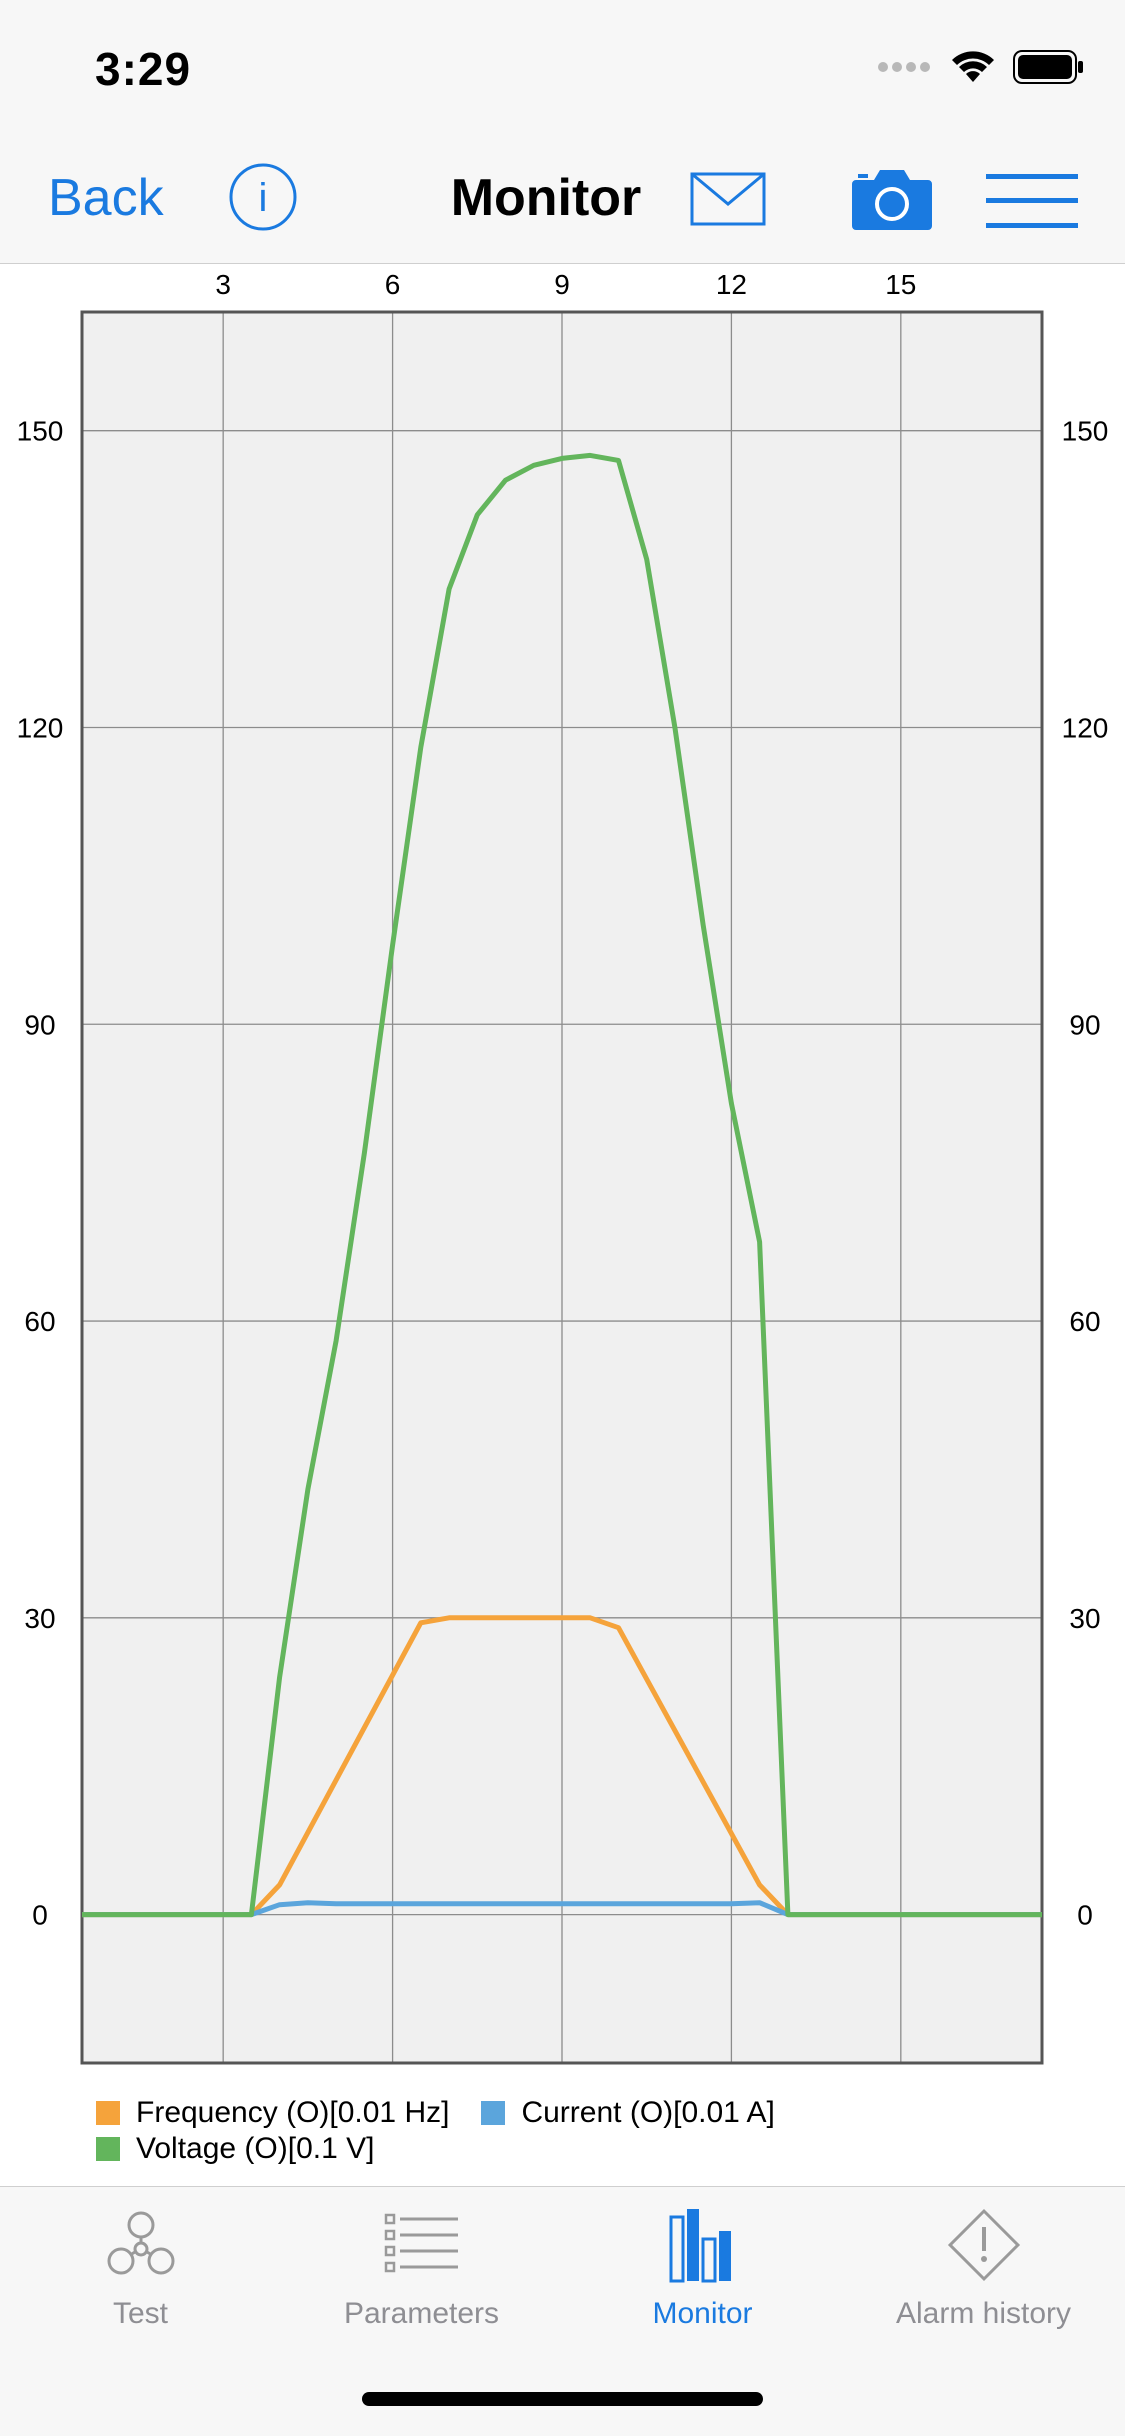 This screenshot has width=1125, height=2436. Describe the element at coordinates (1085, 1915) in the screenshot. I see `y-tick-label-right: 0` at that location.